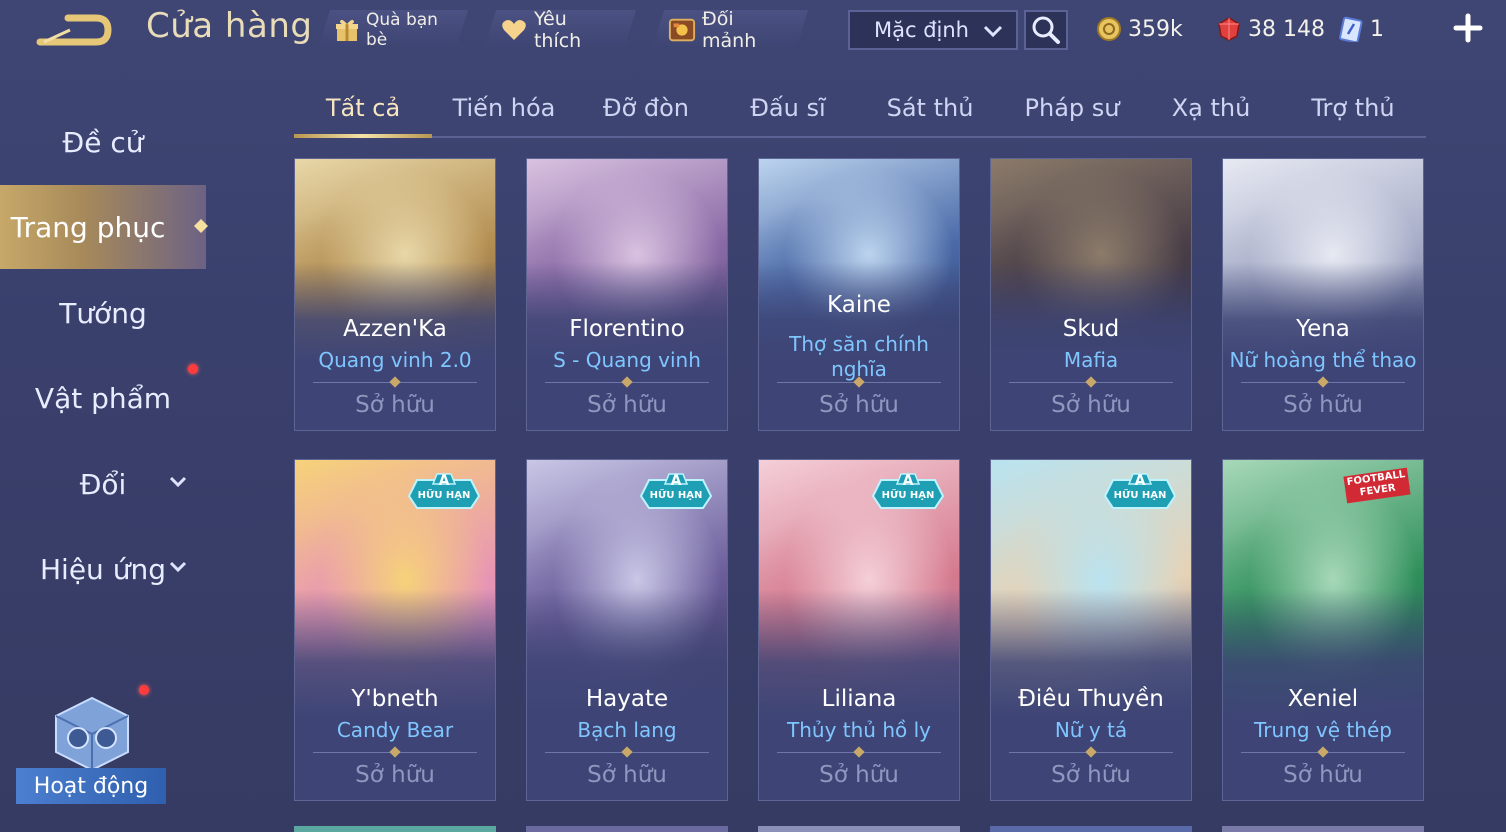 The image size is (1506, 832). I want to click on sidebar-item-items: Vật phẩm, so click(103, 398).